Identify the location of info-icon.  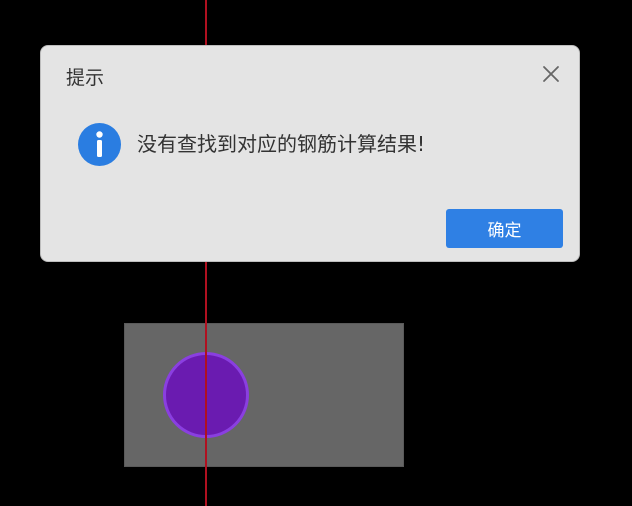
(99, 144).